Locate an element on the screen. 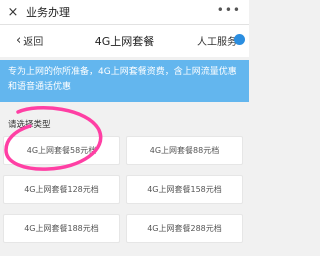  package-option-158: 4G上网套餐158元档 is located at coordinates (184, 189).